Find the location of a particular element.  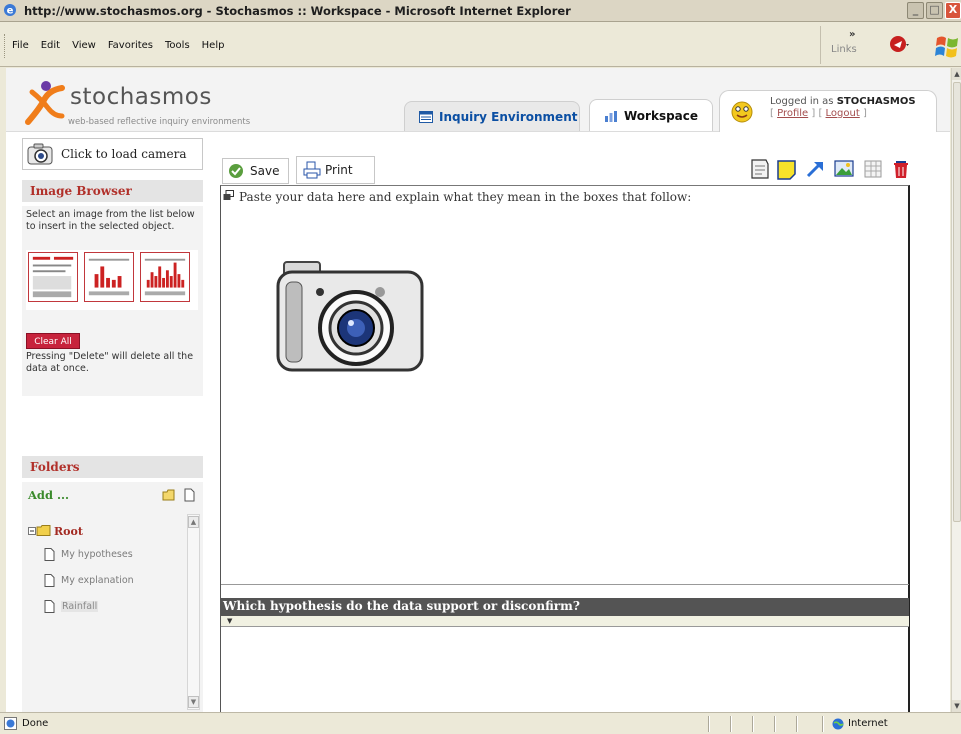

trash-icon is located at coordinates (901, 169).